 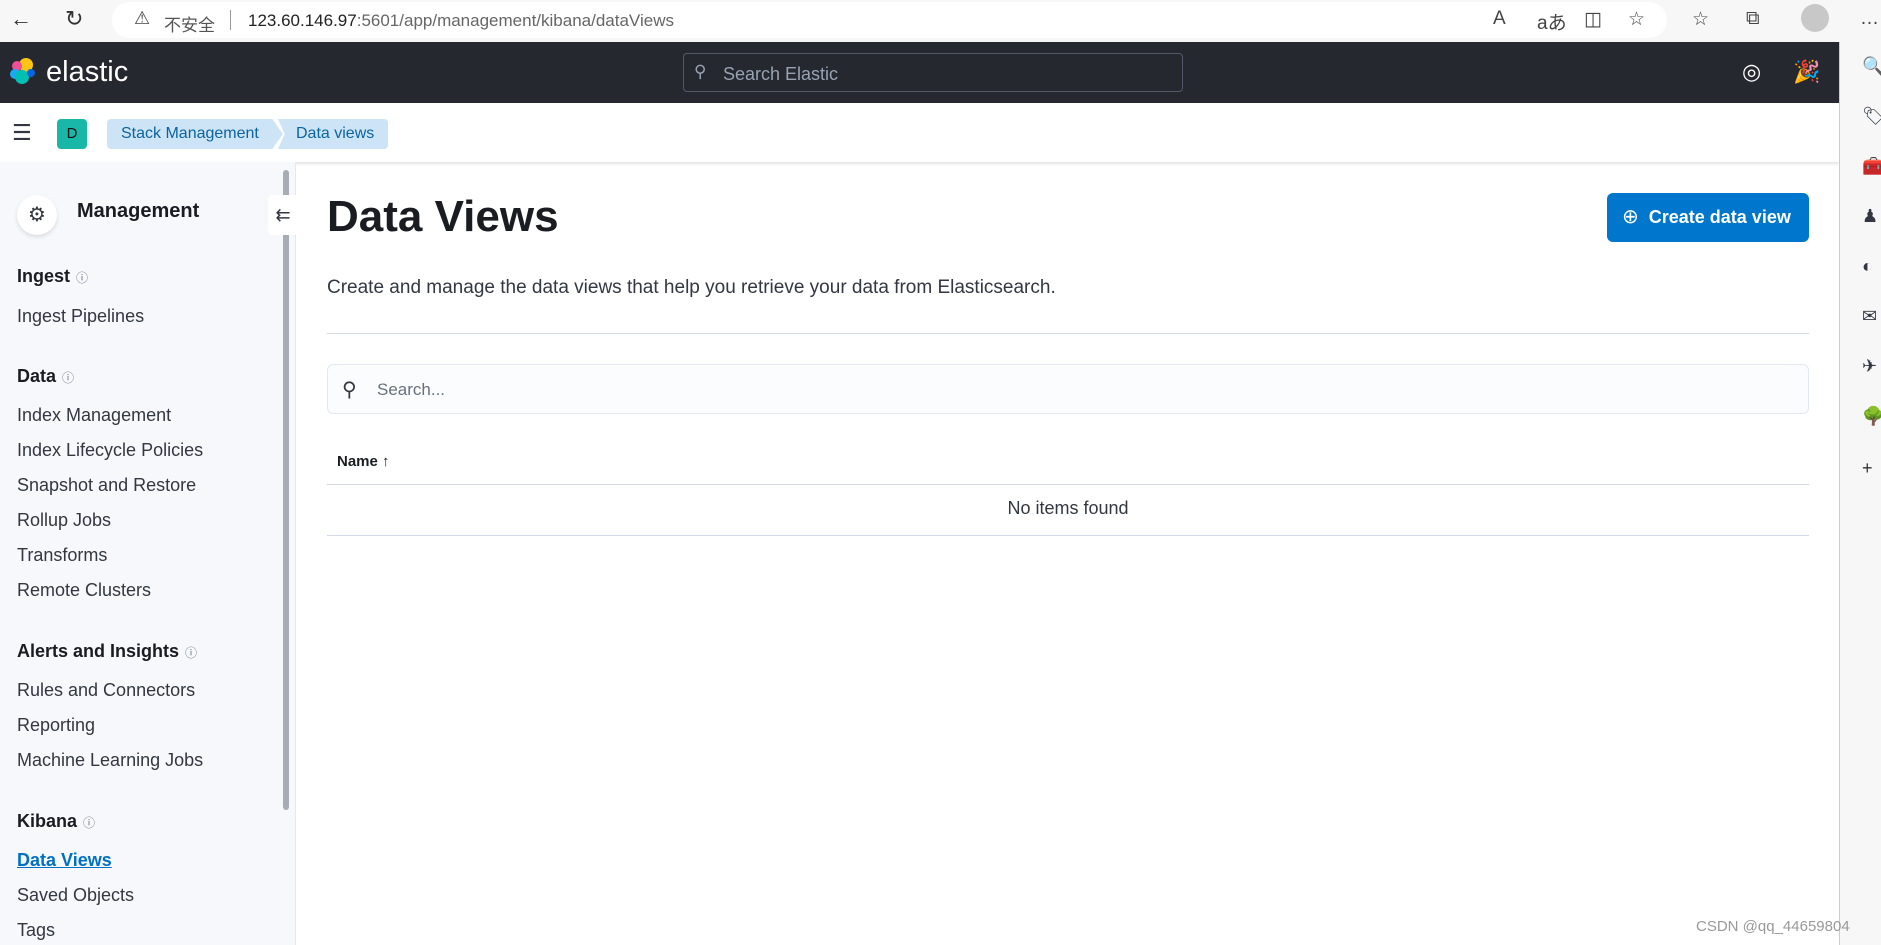 I want to click on gear-icon: ⚙, so click(x=37, y=215).